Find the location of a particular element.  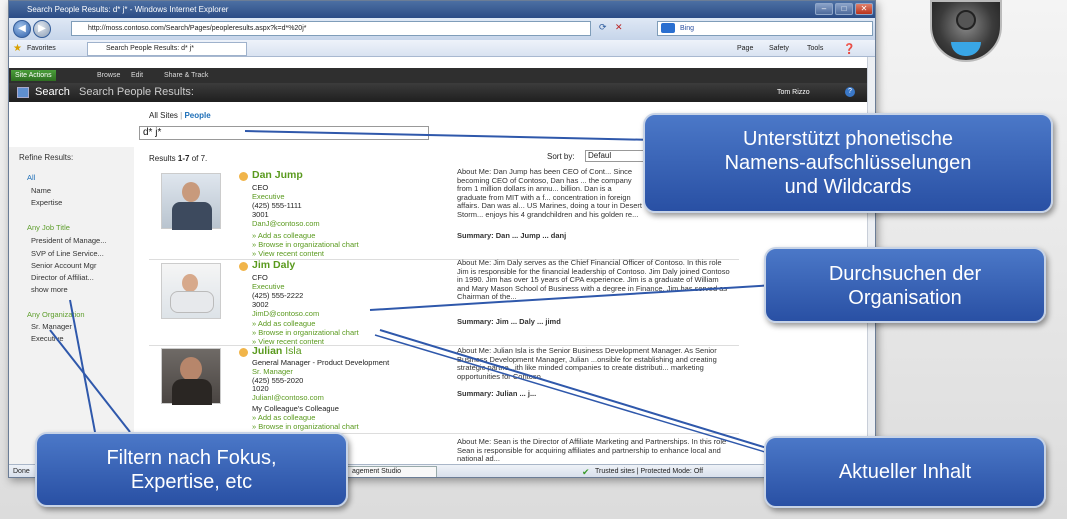

maximize-icon: □ is located at coordinates (844, 9).